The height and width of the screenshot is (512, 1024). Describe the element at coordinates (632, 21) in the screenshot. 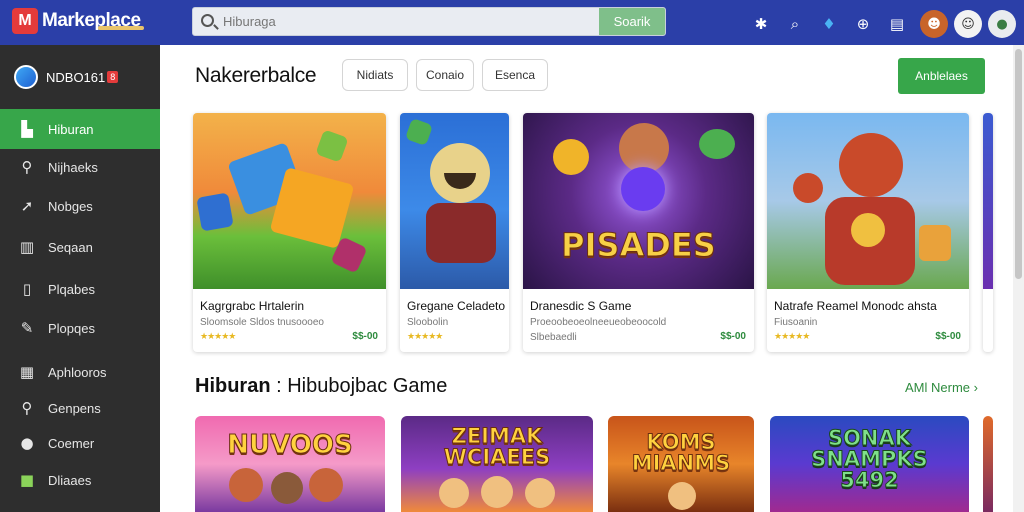

I see `search-button: Soarik` at that location.